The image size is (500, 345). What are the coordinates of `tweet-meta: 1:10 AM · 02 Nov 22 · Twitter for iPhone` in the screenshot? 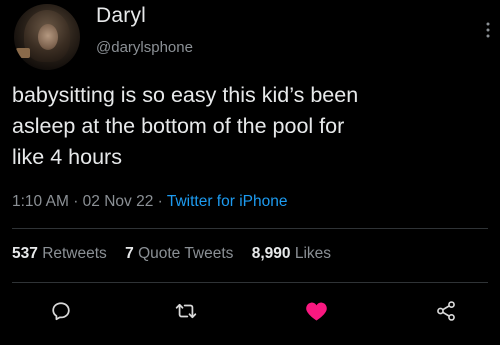 It's located at (149, 202).